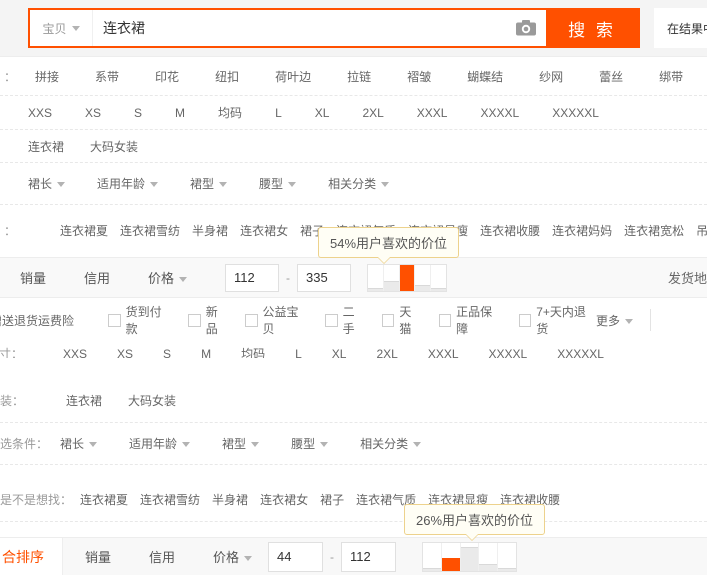 This screenshot has height=575, width=707. I want to click on ship-from-filter: 发货地, so click(687, 277).